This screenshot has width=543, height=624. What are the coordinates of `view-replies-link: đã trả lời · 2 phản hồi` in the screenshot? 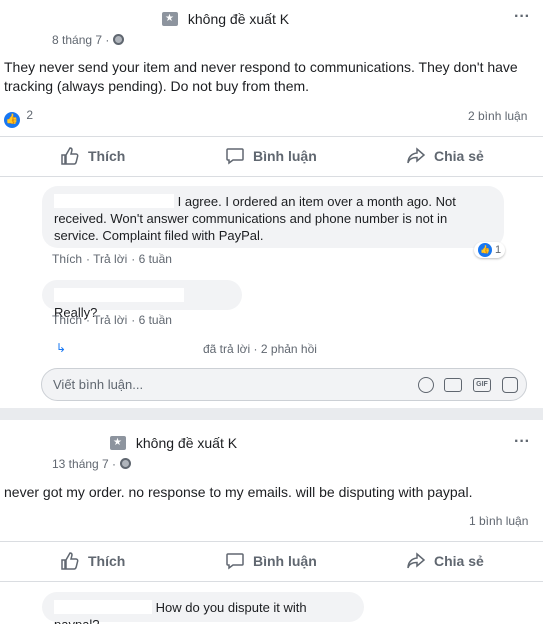 It's located at (260, 349).